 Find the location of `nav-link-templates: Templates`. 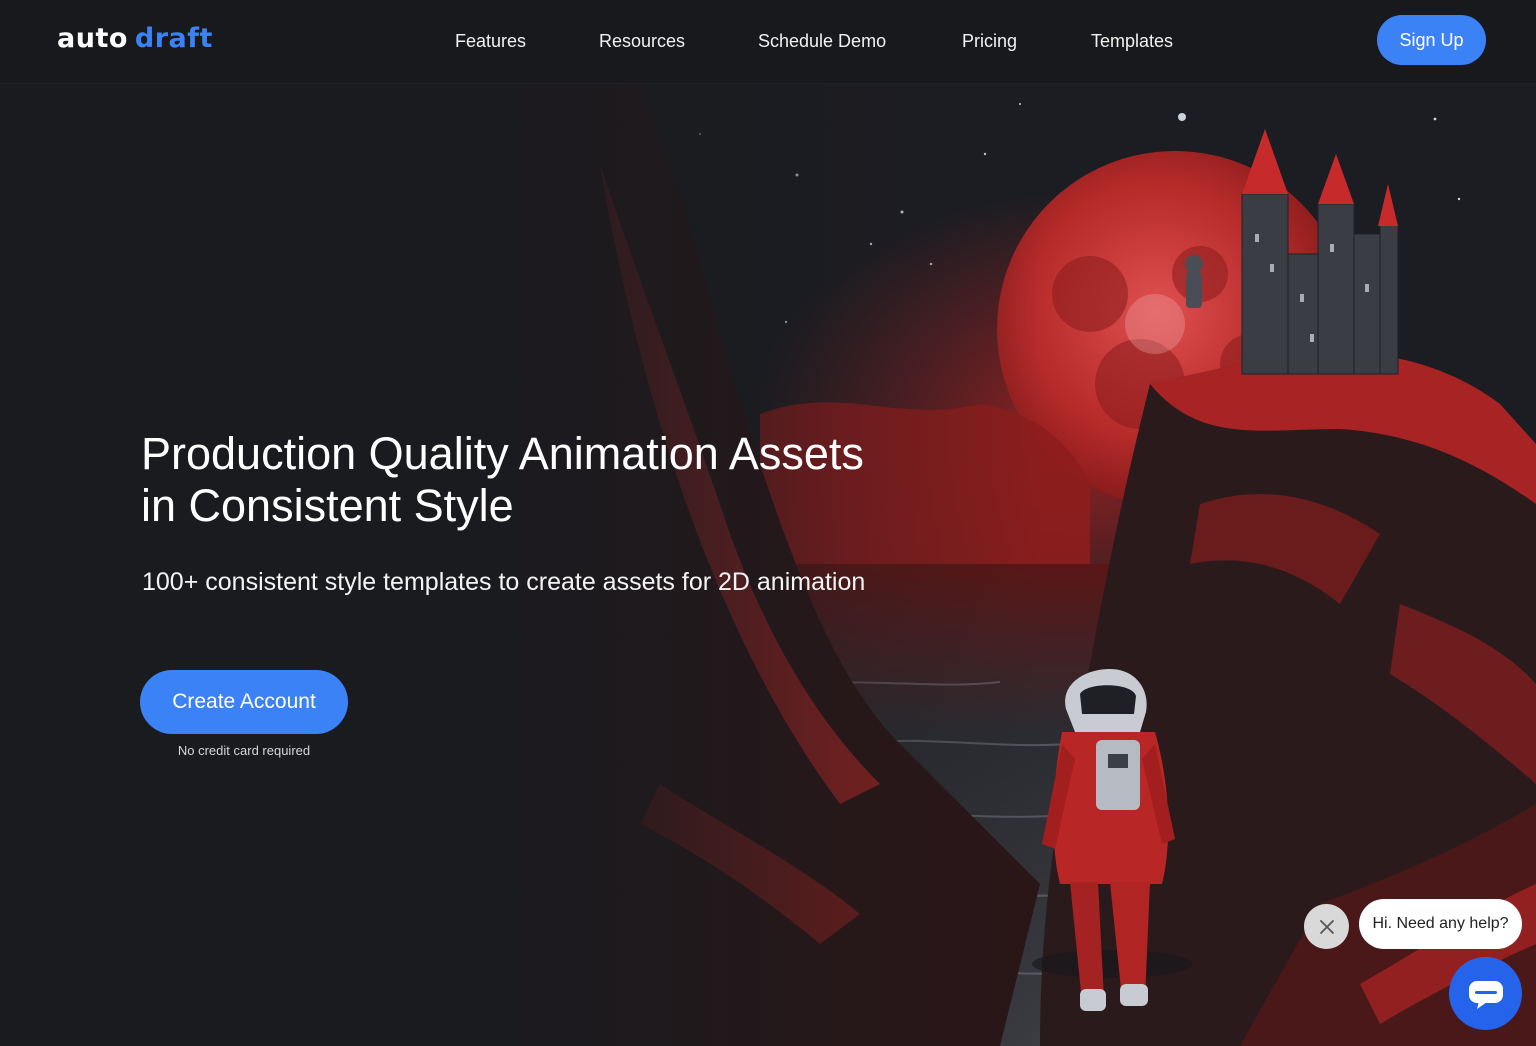

nav-link-templates: Templates is located at coordinates (1132, 41).